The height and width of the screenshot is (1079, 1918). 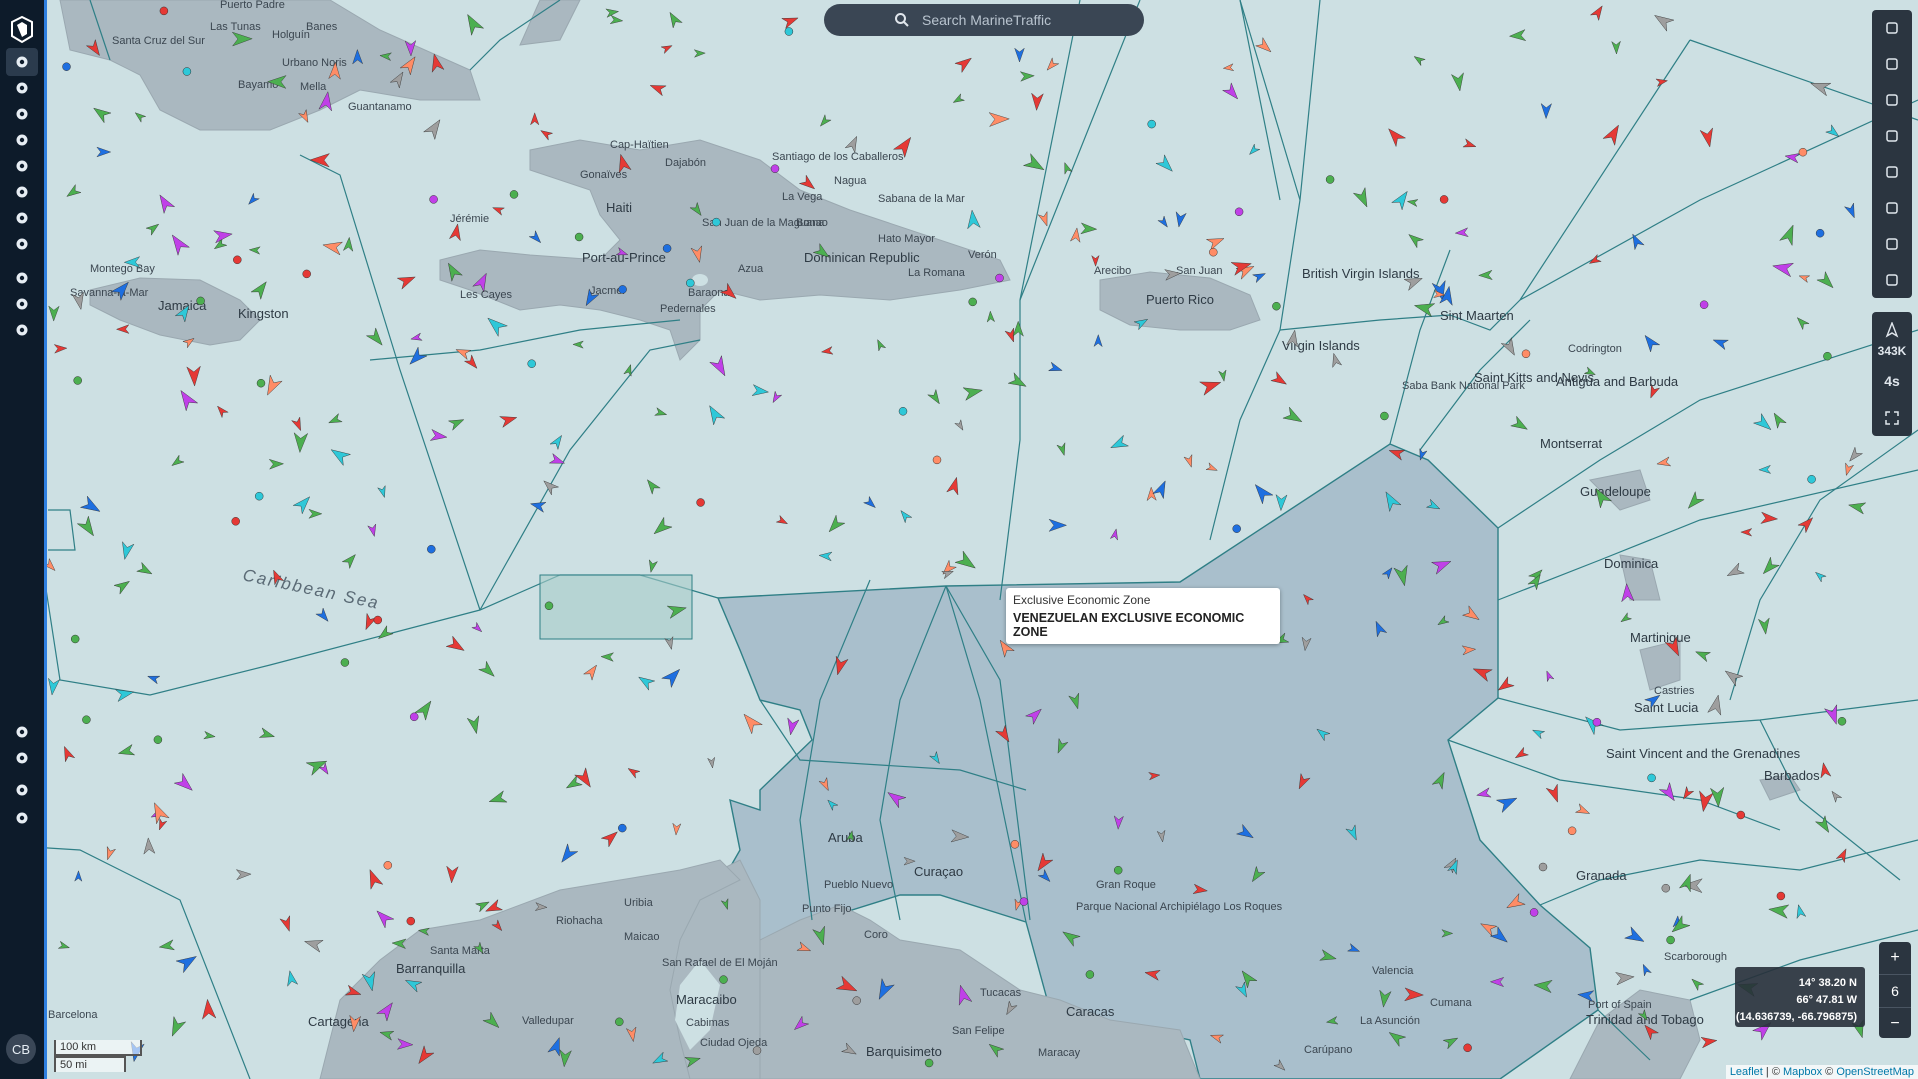 What do you see at coordinates (22, 304) in the screenshot?
I see `sidebar-chart-button` at bounding box center [22, 304].